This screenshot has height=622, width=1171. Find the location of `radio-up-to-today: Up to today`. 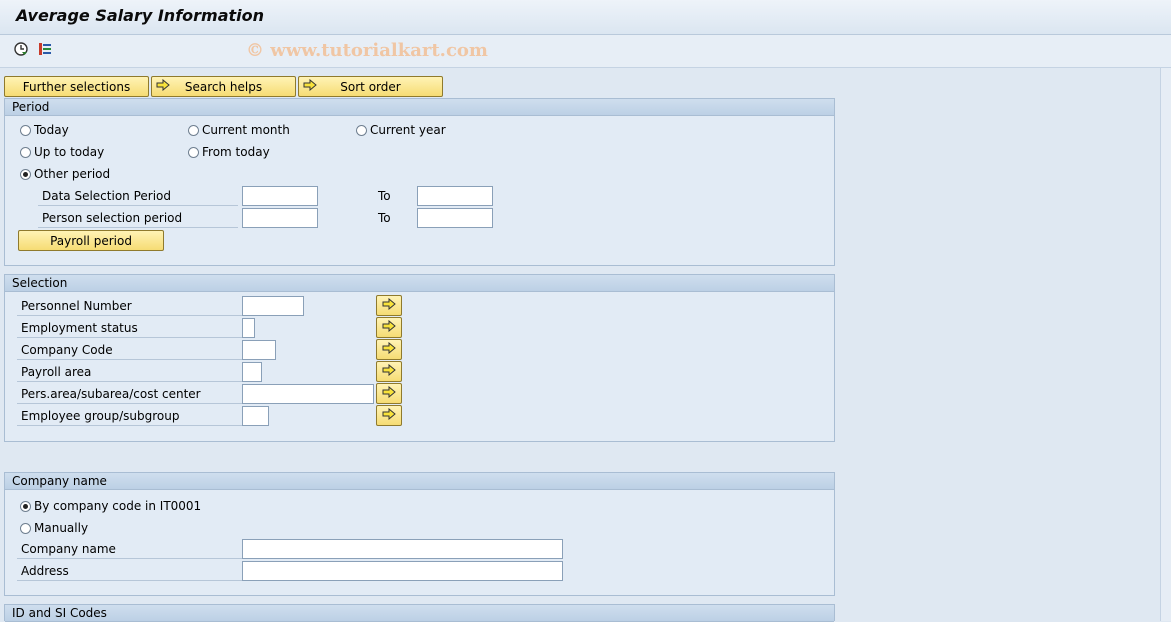

radio-up-to-today: Up to today is located at coordinates (62, 152).